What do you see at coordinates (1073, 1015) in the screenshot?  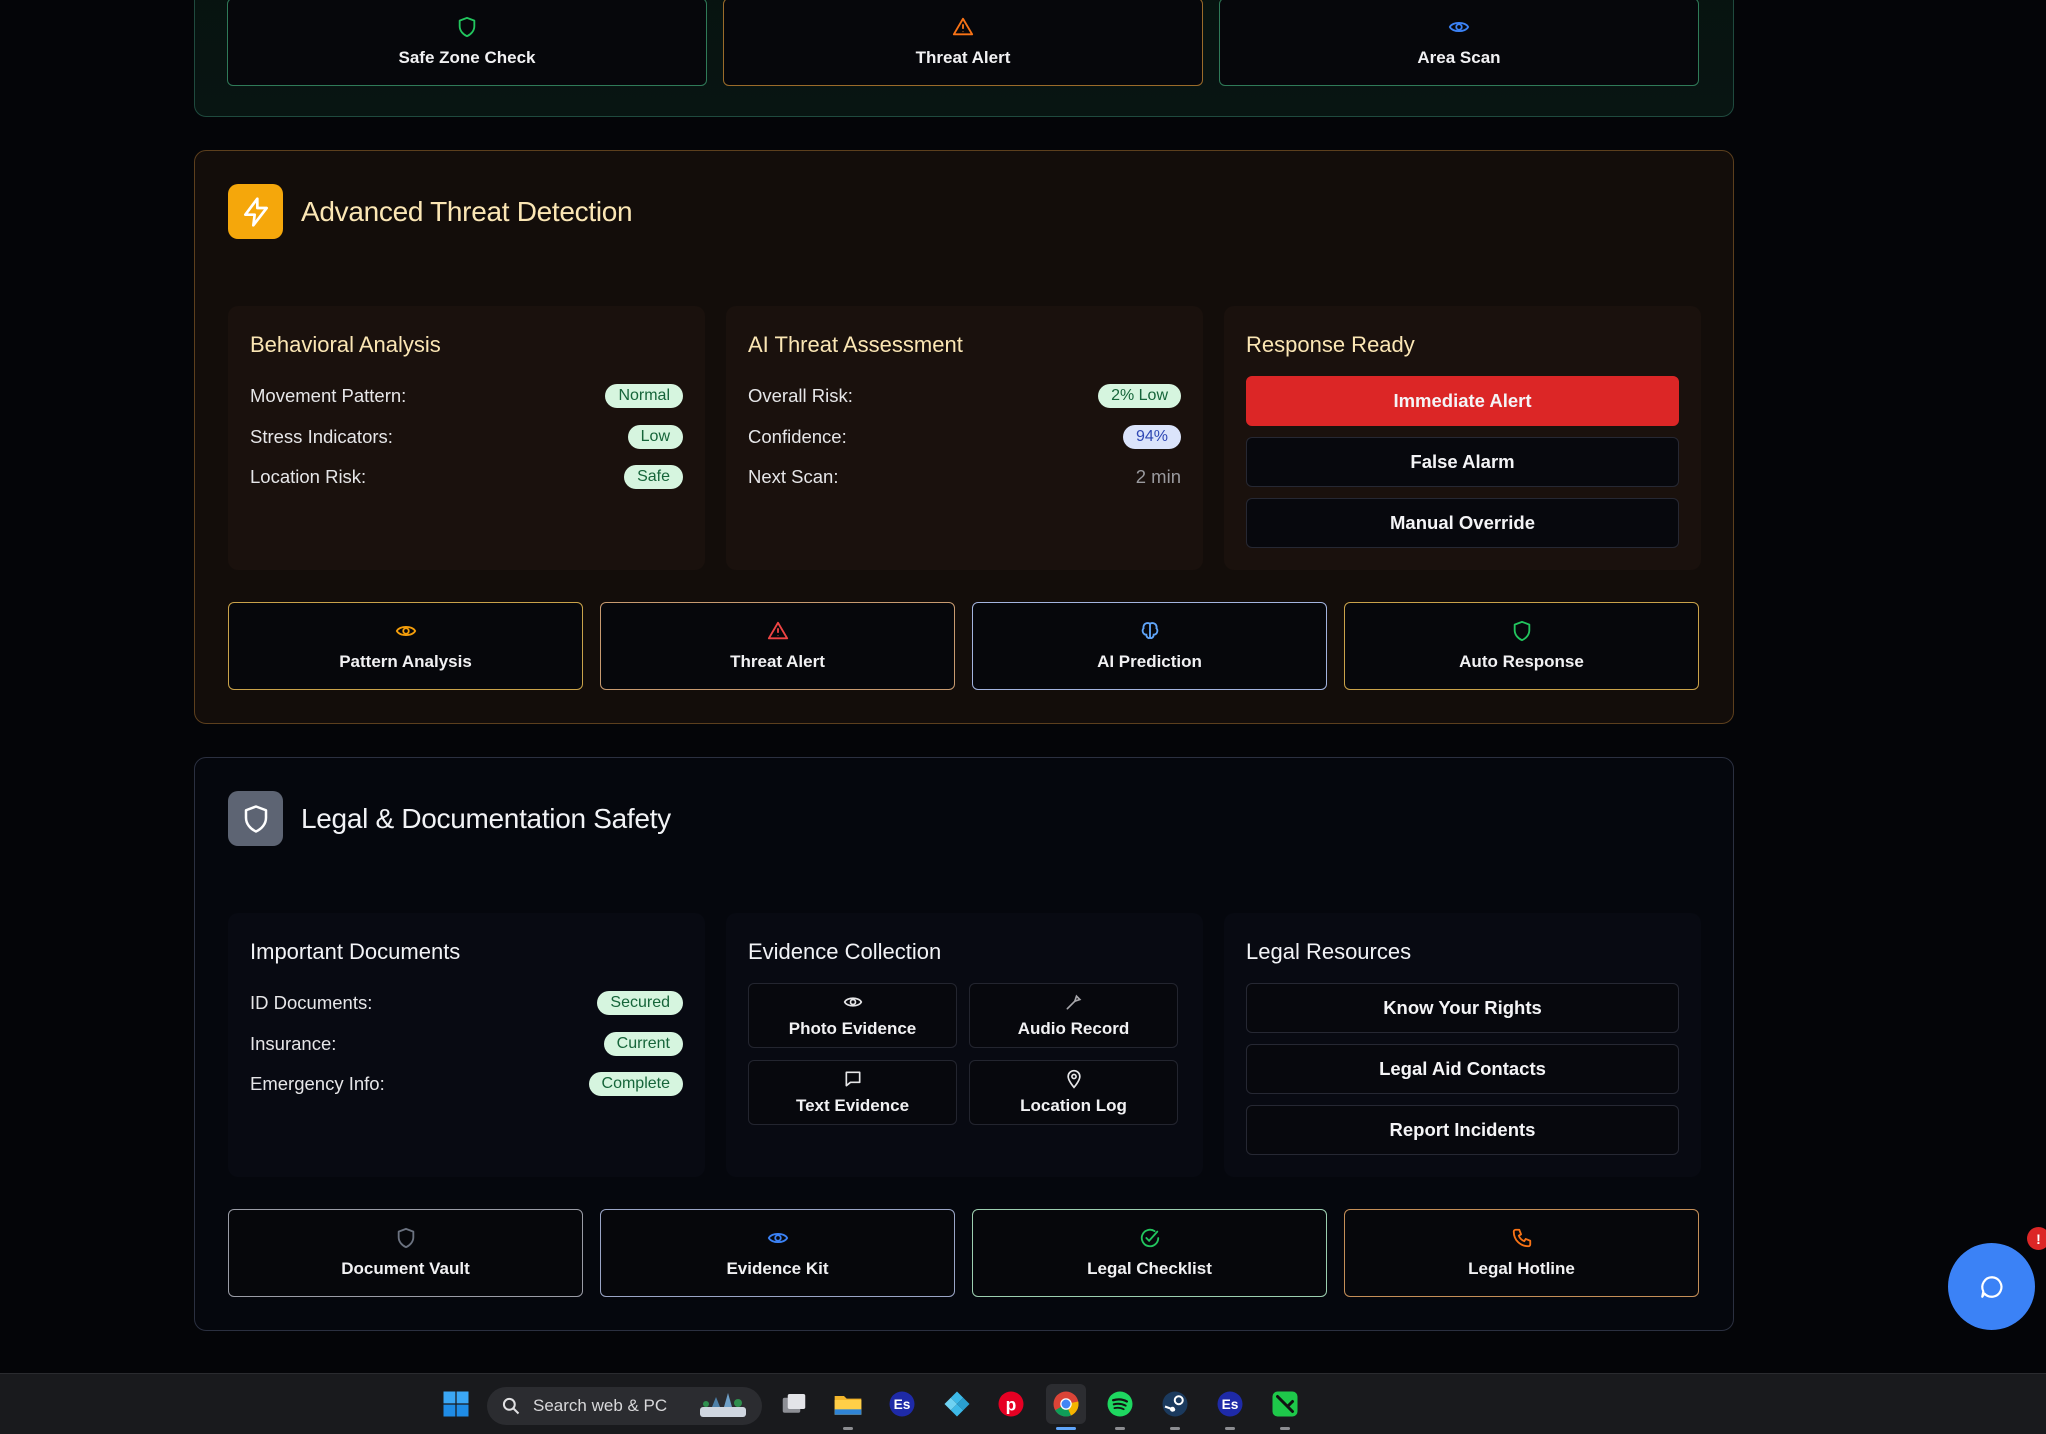 I see `audio-record-button: Audio Record` at bounding box center [1073, 1015].